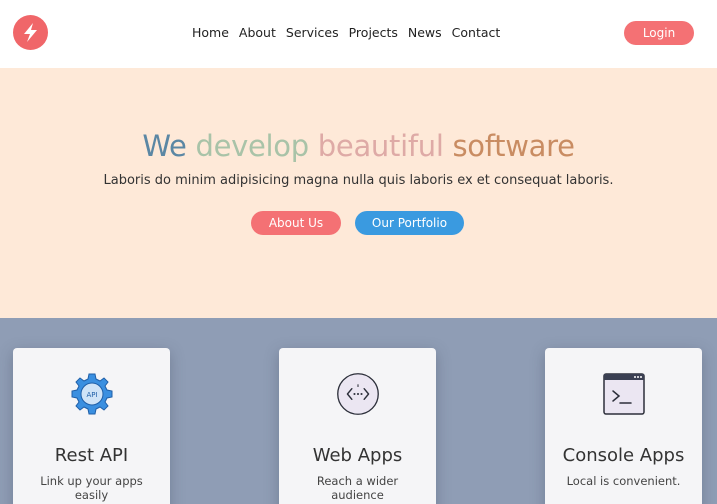 The image size is (717, 504). What do you see at coordinates (91, 455) in the screenshot?
I see `service-title: Rest API` at bounding box center [91, 455].